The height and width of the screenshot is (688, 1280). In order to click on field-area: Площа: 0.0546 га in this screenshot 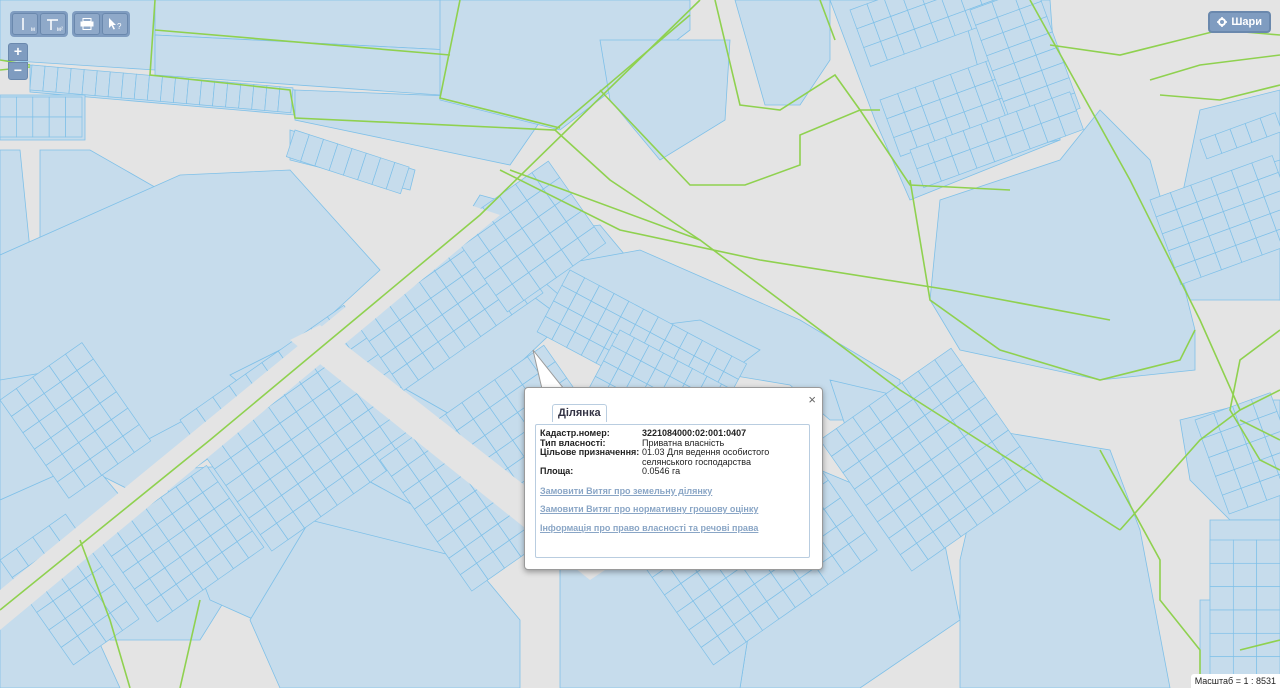, I will do `click(672, 471)`.